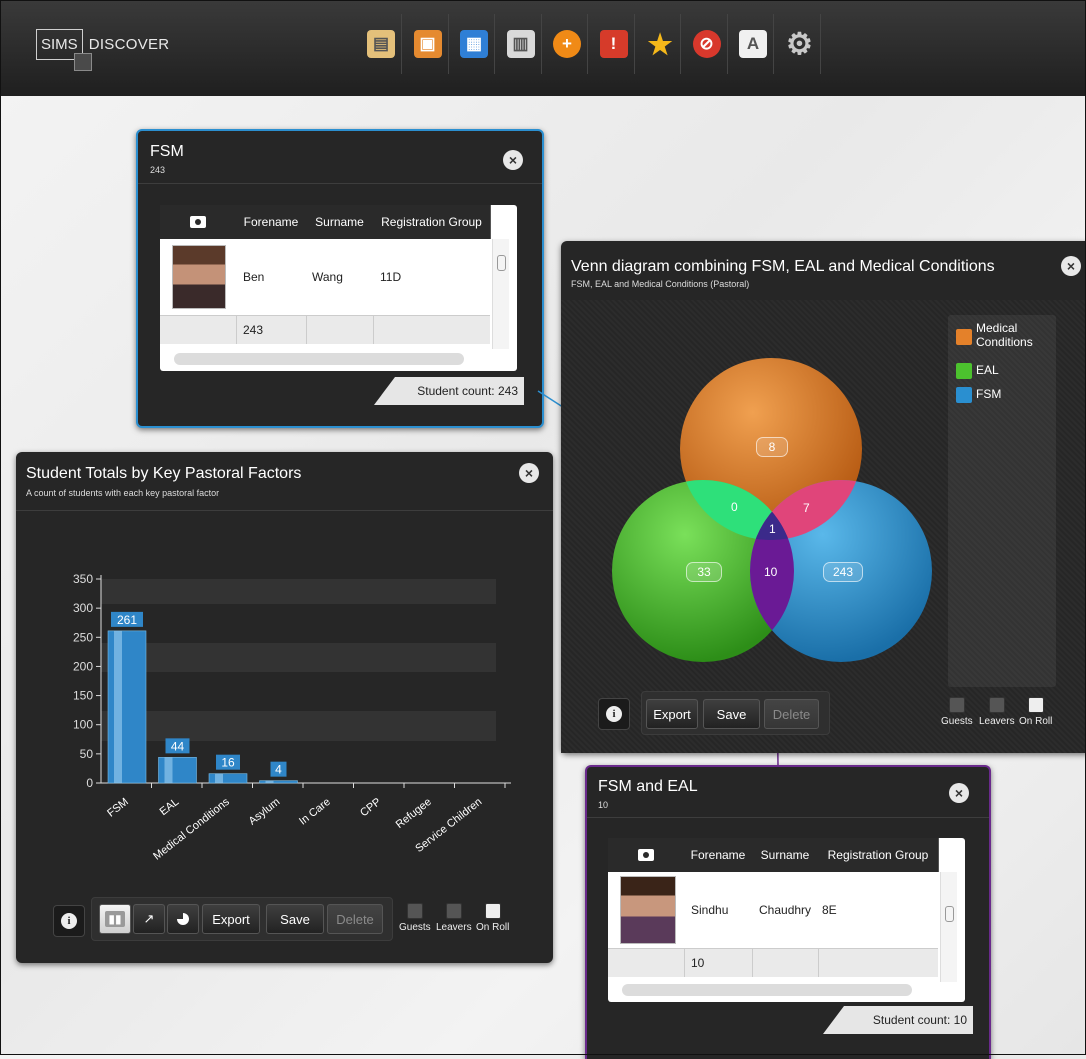 This screenshot has height=1059, width=1086. Describe the element at coordinates (648, 910) in the screenshot. I see `student-photo` at that location.